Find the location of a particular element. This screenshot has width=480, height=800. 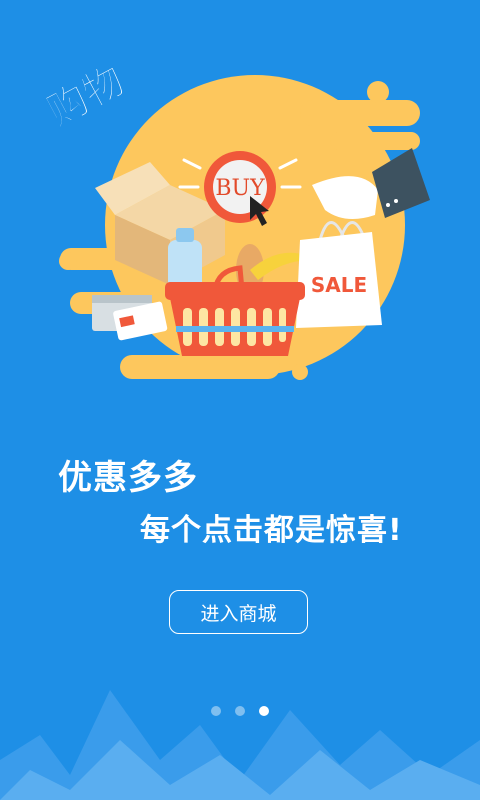

buy-label: BUY is located at coordinates (240, 188).